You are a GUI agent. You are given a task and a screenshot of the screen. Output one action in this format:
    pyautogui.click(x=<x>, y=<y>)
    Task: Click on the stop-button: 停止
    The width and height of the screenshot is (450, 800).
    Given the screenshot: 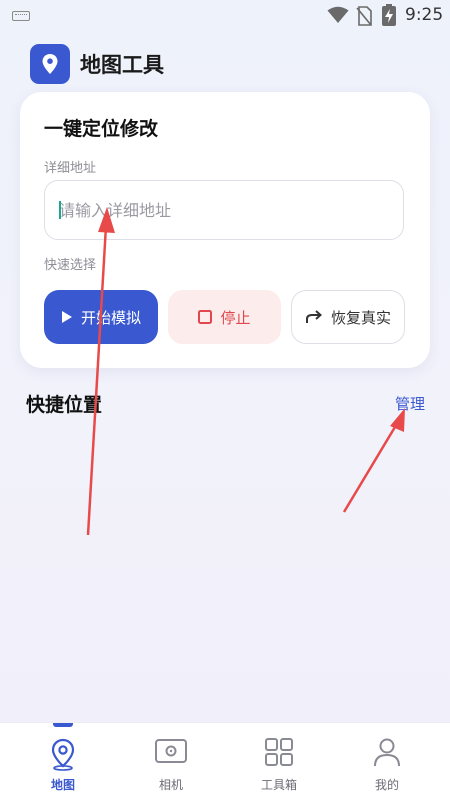 What is the action you would take?
    pyautogui.click(x=224, y=317)
    